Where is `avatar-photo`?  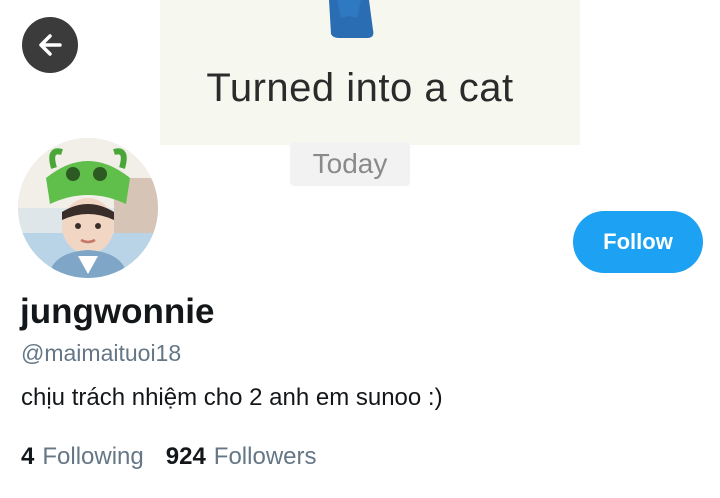
avatar-photo is located at coordinates (88, 208).